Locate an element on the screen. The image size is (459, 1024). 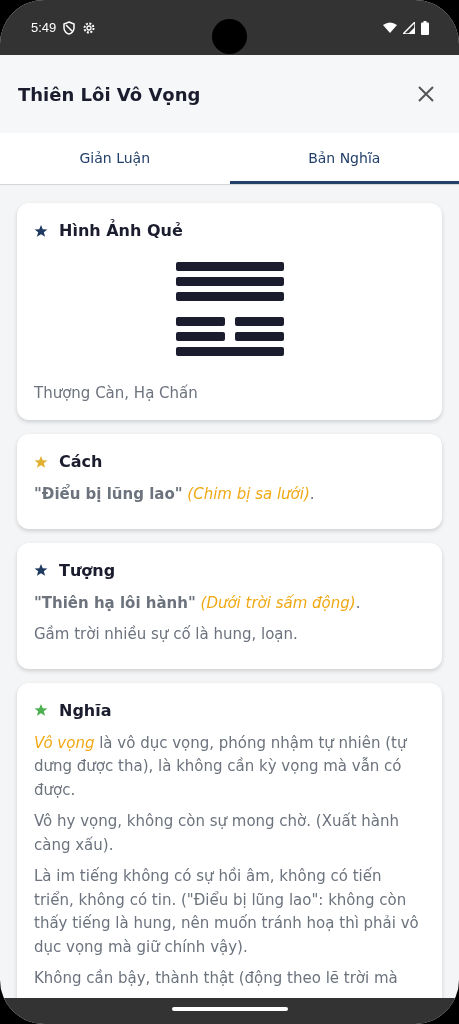
paragraph: Không cần bậy, thành thật (động theo lẽ trời mà is located at coordinates (216, 978).